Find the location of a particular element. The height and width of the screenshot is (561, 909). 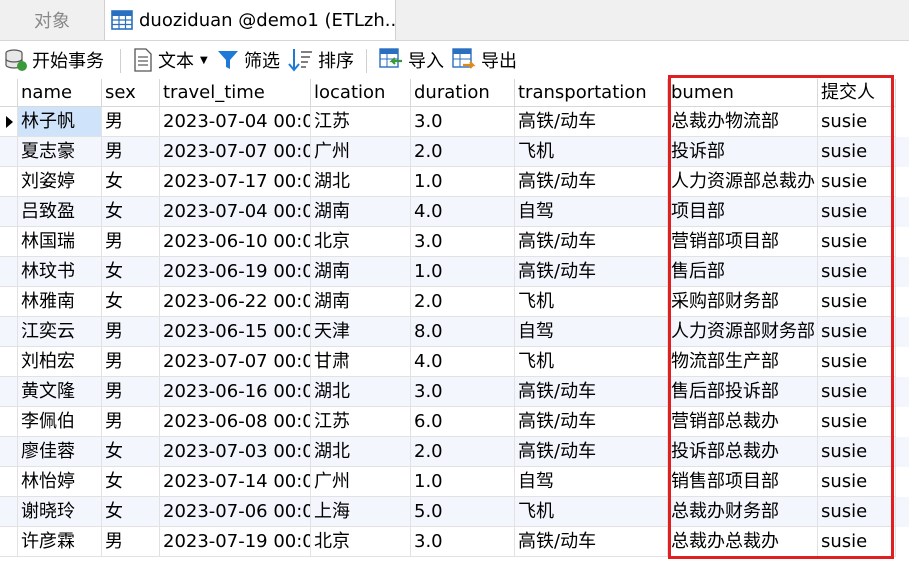

cell-location: 甘肃 is located at coordinates (361, 362).